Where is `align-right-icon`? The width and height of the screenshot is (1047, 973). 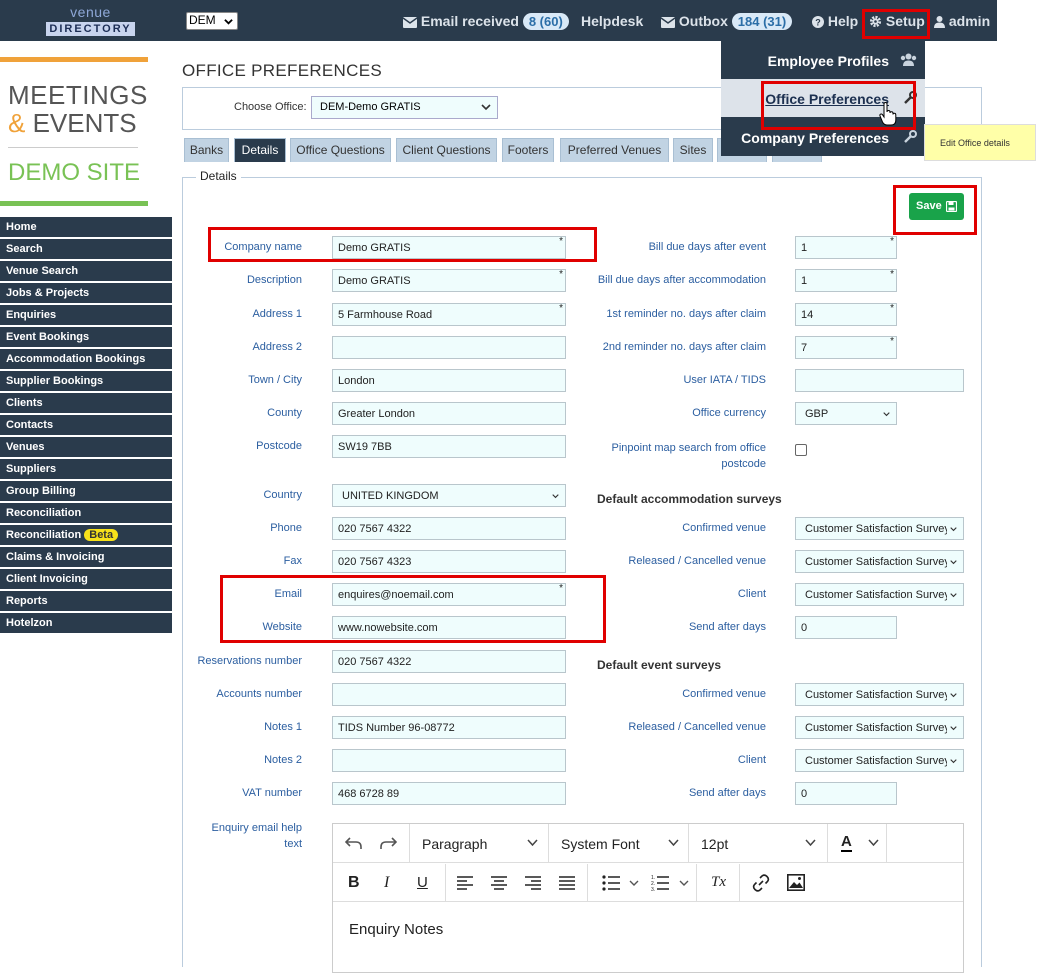 align-right-icon is located at coordinates (533, 883).